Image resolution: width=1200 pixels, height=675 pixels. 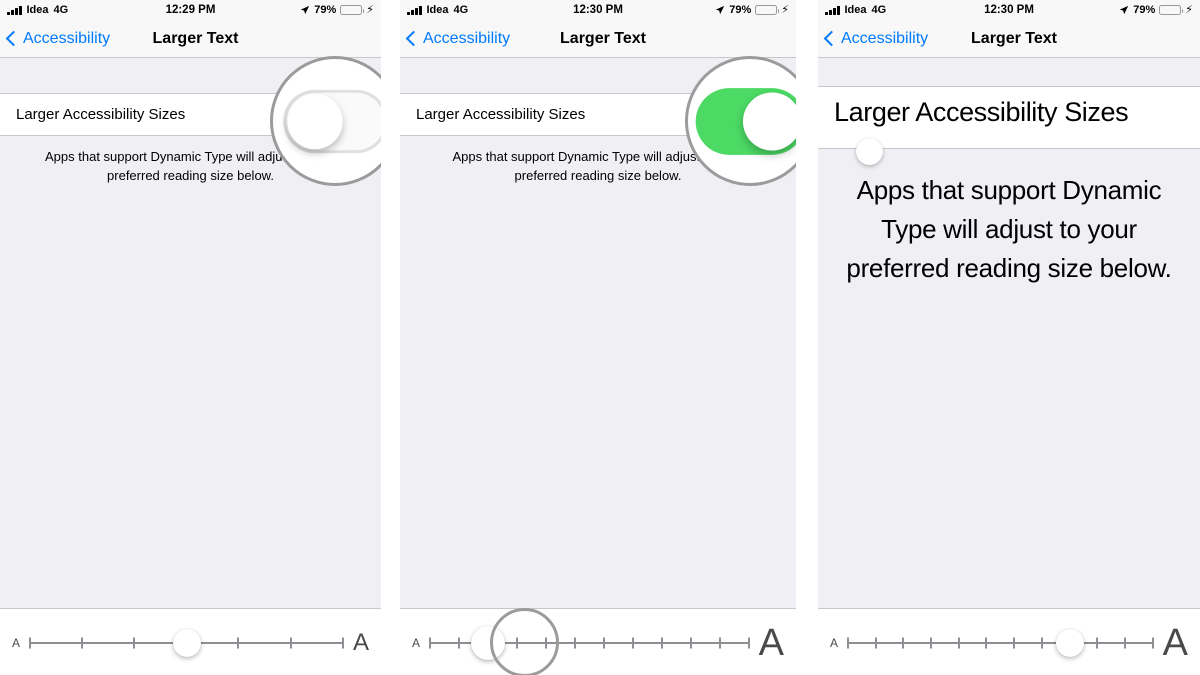 I want to click on magnified-toggle-off, so click(x=331, y=121).